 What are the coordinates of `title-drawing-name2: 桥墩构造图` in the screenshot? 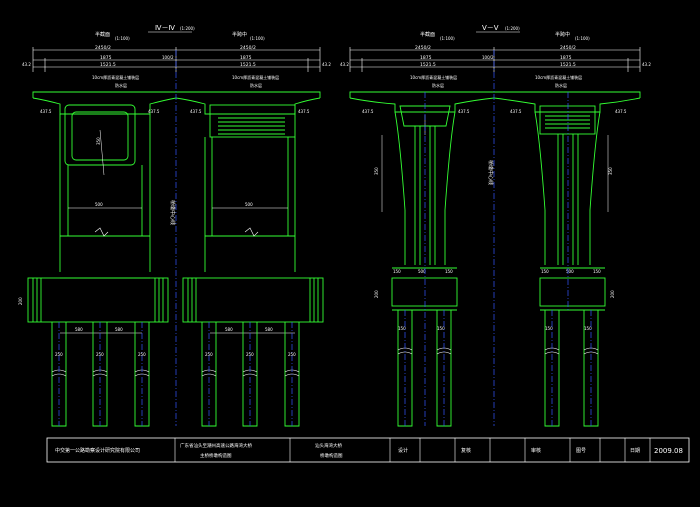 It's located at (331, 455).